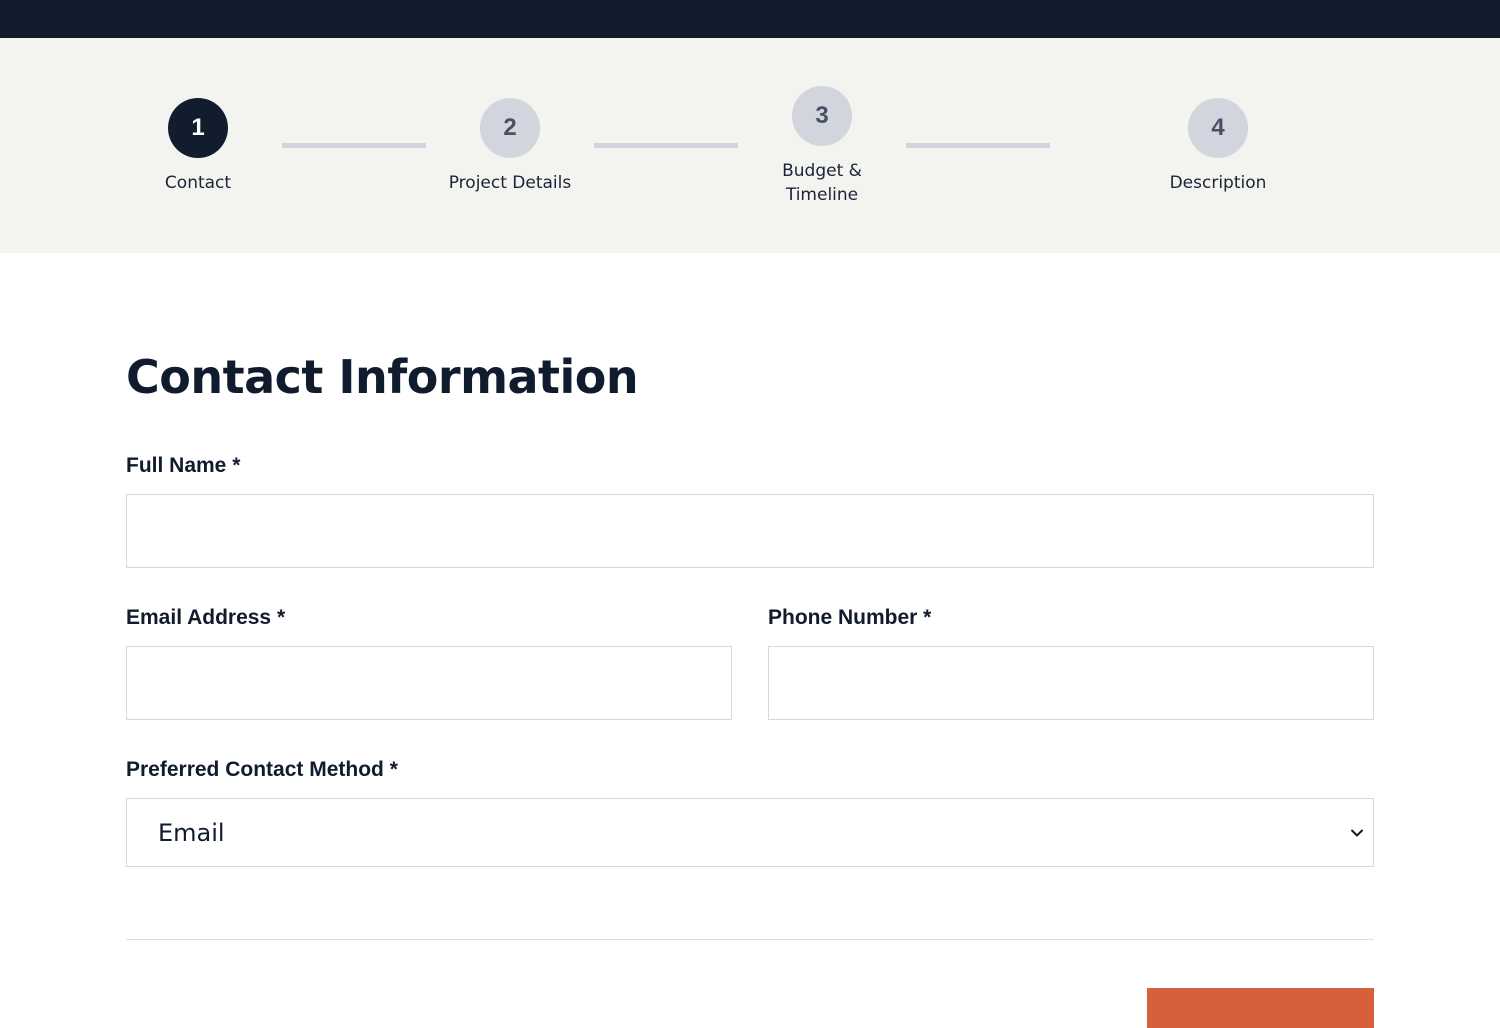 The height and width of the screenshot is (1028, 1500). I want to click on form-title: Contact Information, so click(382, 377).